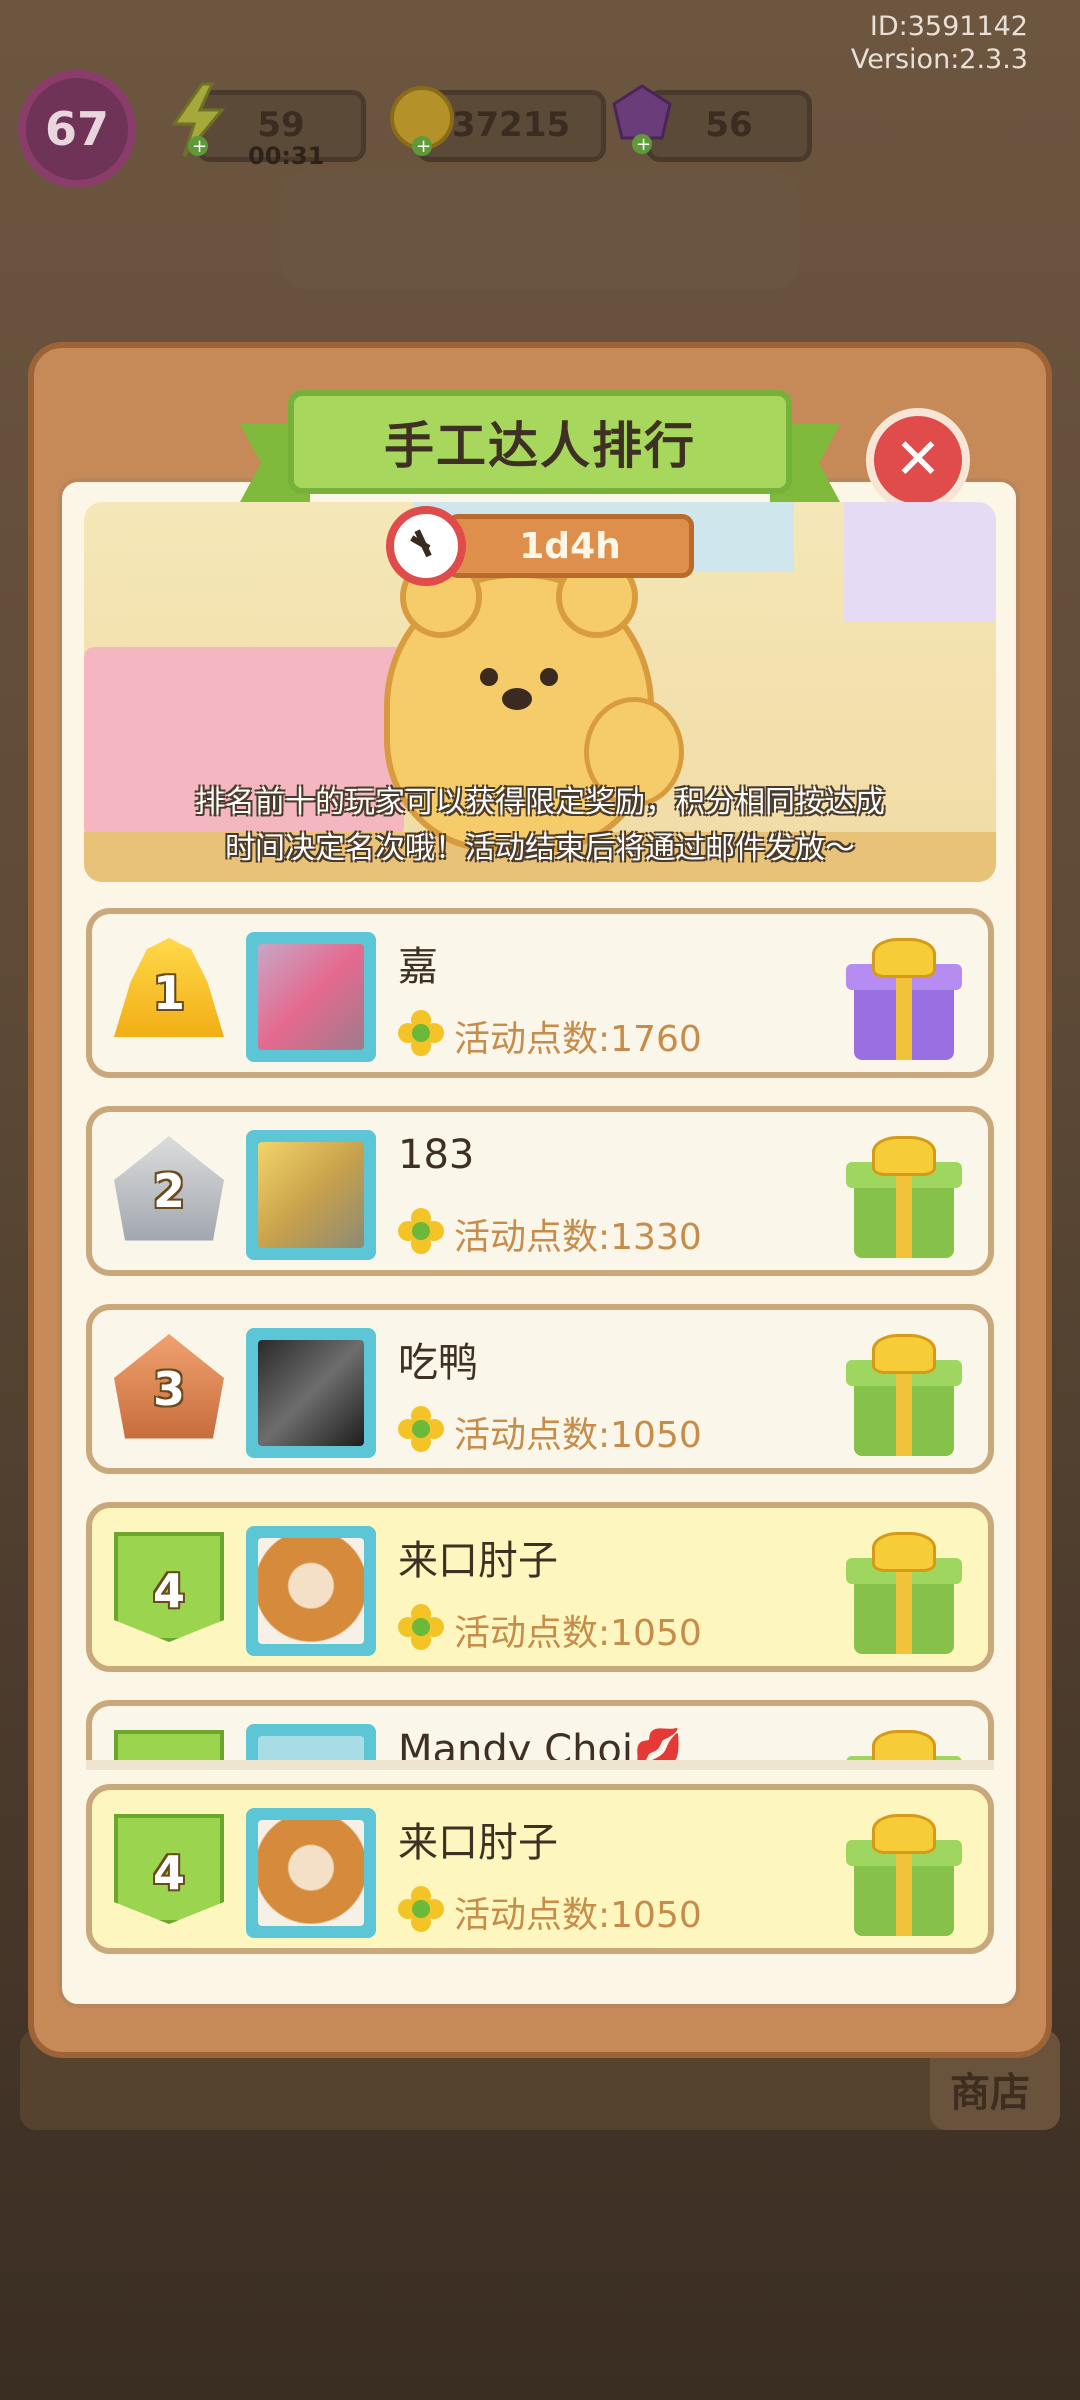  I want to click on gem-icon: +, so click(642, 119).